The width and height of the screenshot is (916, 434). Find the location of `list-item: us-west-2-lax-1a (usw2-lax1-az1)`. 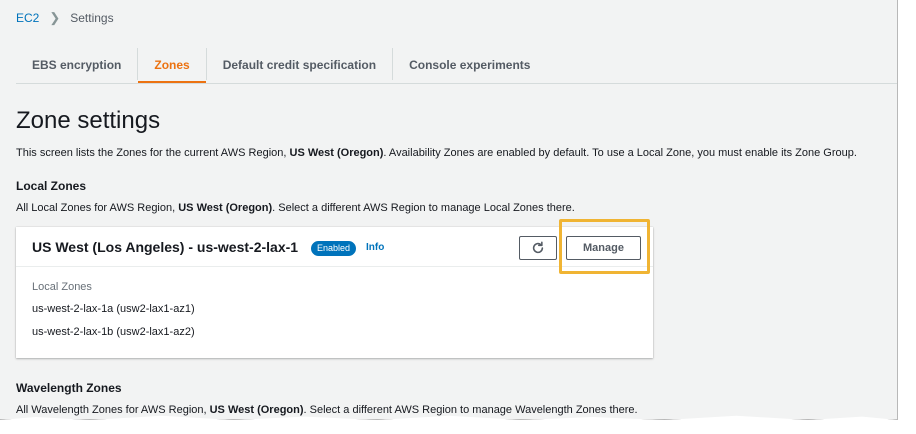

list-item: us-west-2-lax-1a (usw2-lax1-az1) is located at coordinates (113, 309).